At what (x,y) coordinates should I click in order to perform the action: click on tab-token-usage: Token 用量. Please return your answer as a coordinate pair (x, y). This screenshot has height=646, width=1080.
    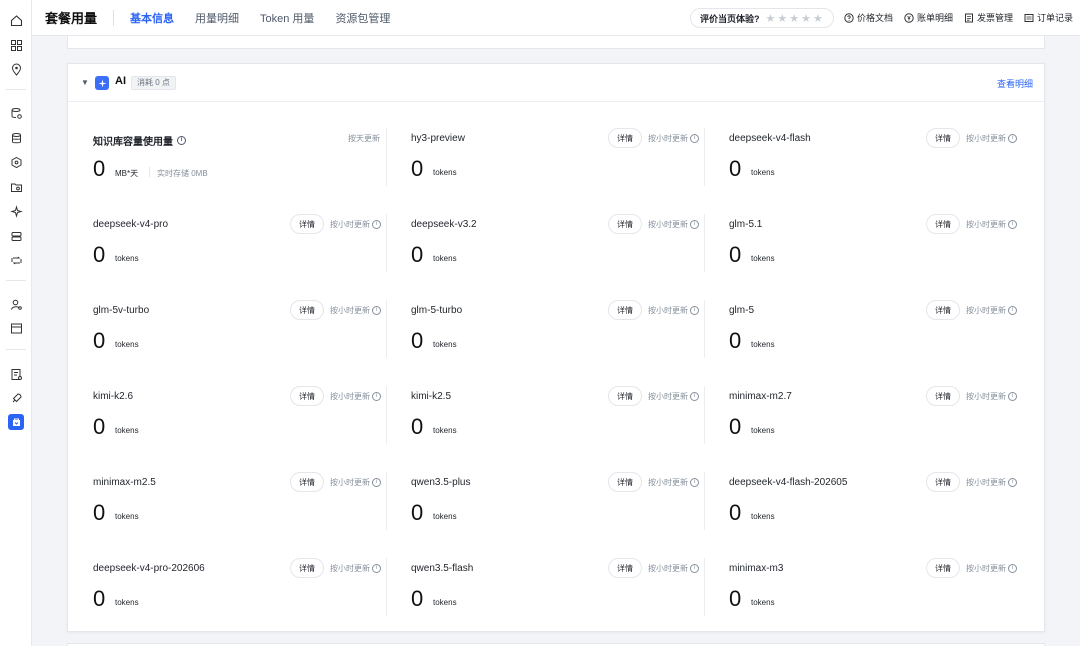
    Looking at the image, I should click on (287, 18).